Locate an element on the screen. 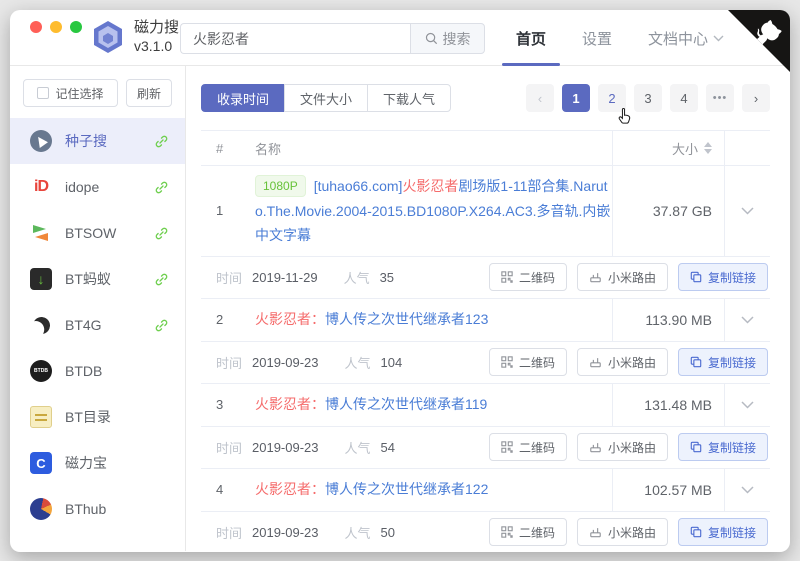 Image resolution: width=800 pixels, height=561 pixels. nav-docs-label: 文档中心 is located at coordinates (677, 39).